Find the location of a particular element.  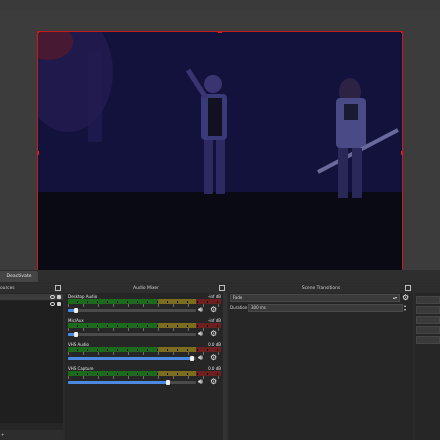

add-source-button: + is located at coordinates (2, 434).